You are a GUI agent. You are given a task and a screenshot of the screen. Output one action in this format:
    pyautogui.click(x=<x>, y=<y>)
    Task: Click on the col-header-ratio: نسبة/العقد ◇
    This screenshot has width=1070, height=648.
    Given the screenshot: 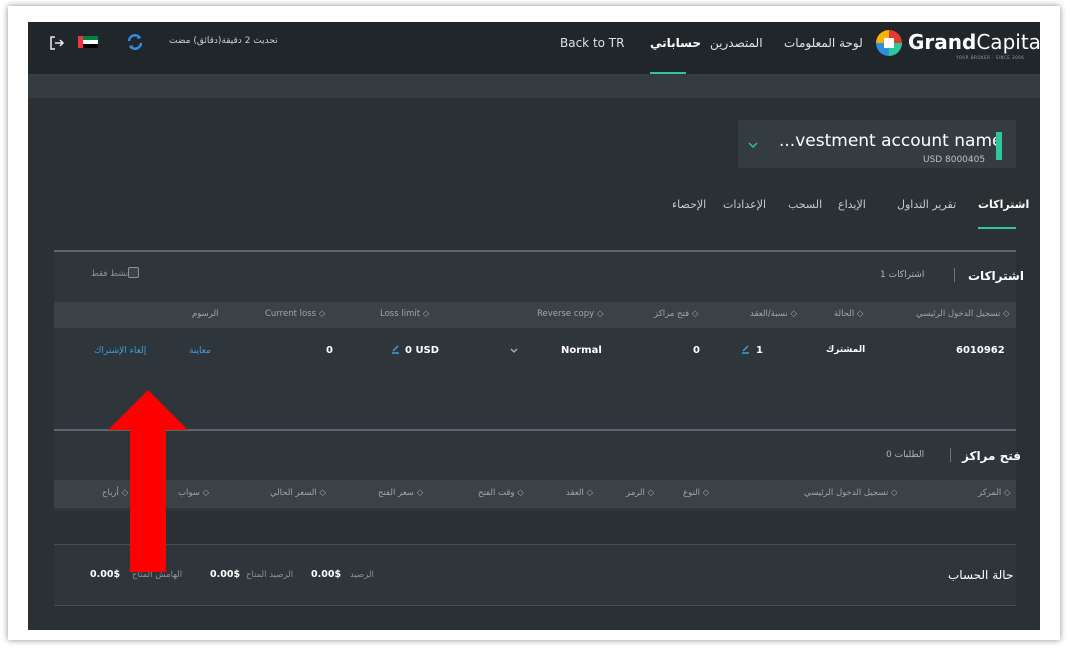 What is the action you would take?
    pyautogui.click(x=773, y=314)
    